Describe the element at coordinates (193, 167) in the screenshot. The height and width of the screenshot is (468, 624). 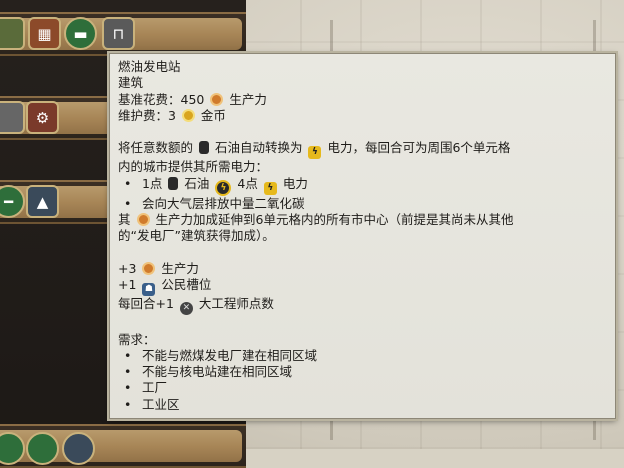
I see `description-line-2: 内的城市提供其所需电力：` at that location.